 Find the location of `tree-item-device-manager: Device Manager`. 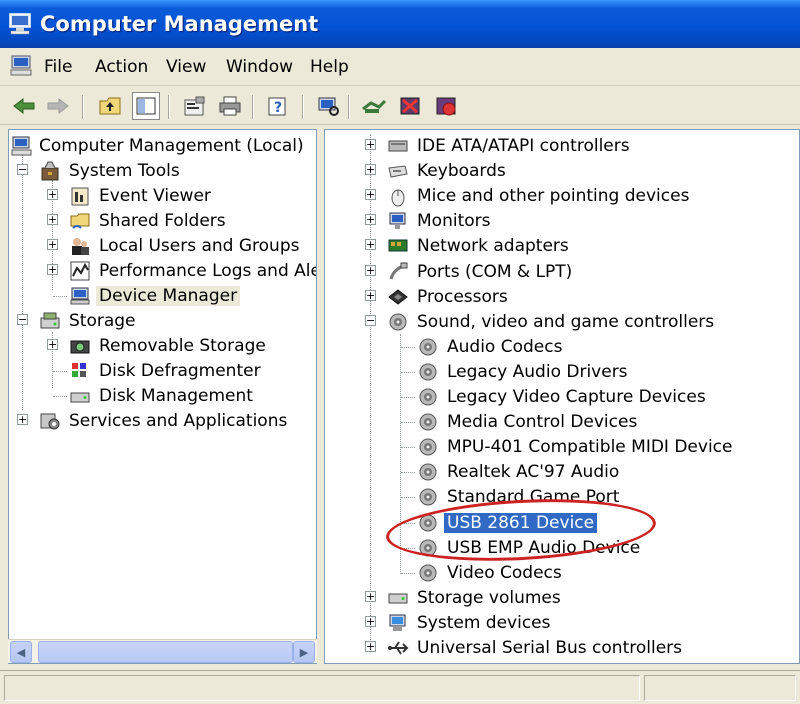

tree-item-device-manager: Device Manager is located at coordinates (162, 296).